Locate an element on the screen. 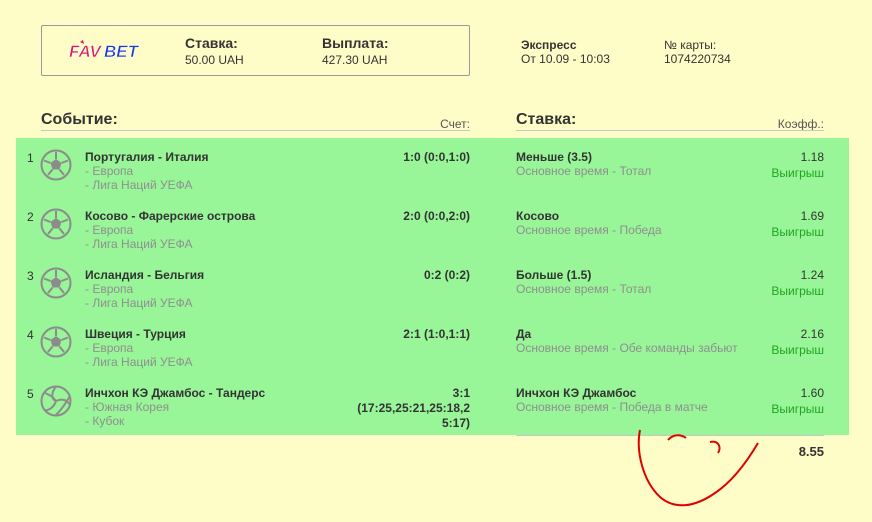  bet-pick: Инчхон КЭ Джамбос is located at coordinates (576, 393).